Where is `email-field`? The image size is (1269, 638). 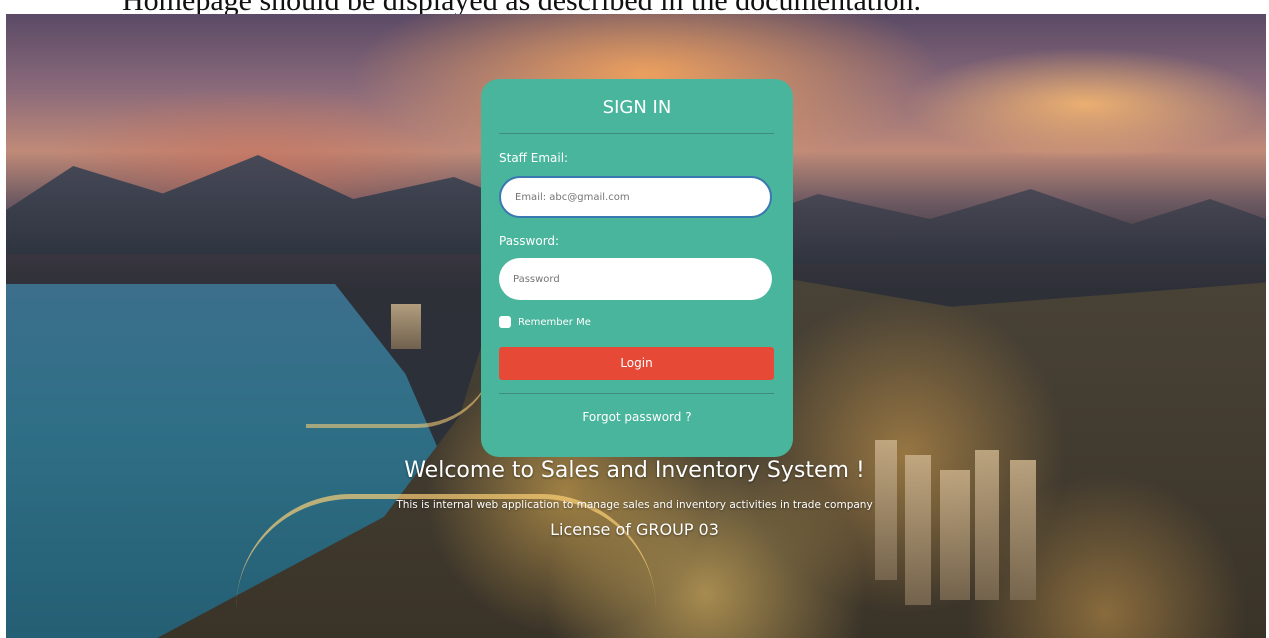
email-field is located at coordinates (635, 197).